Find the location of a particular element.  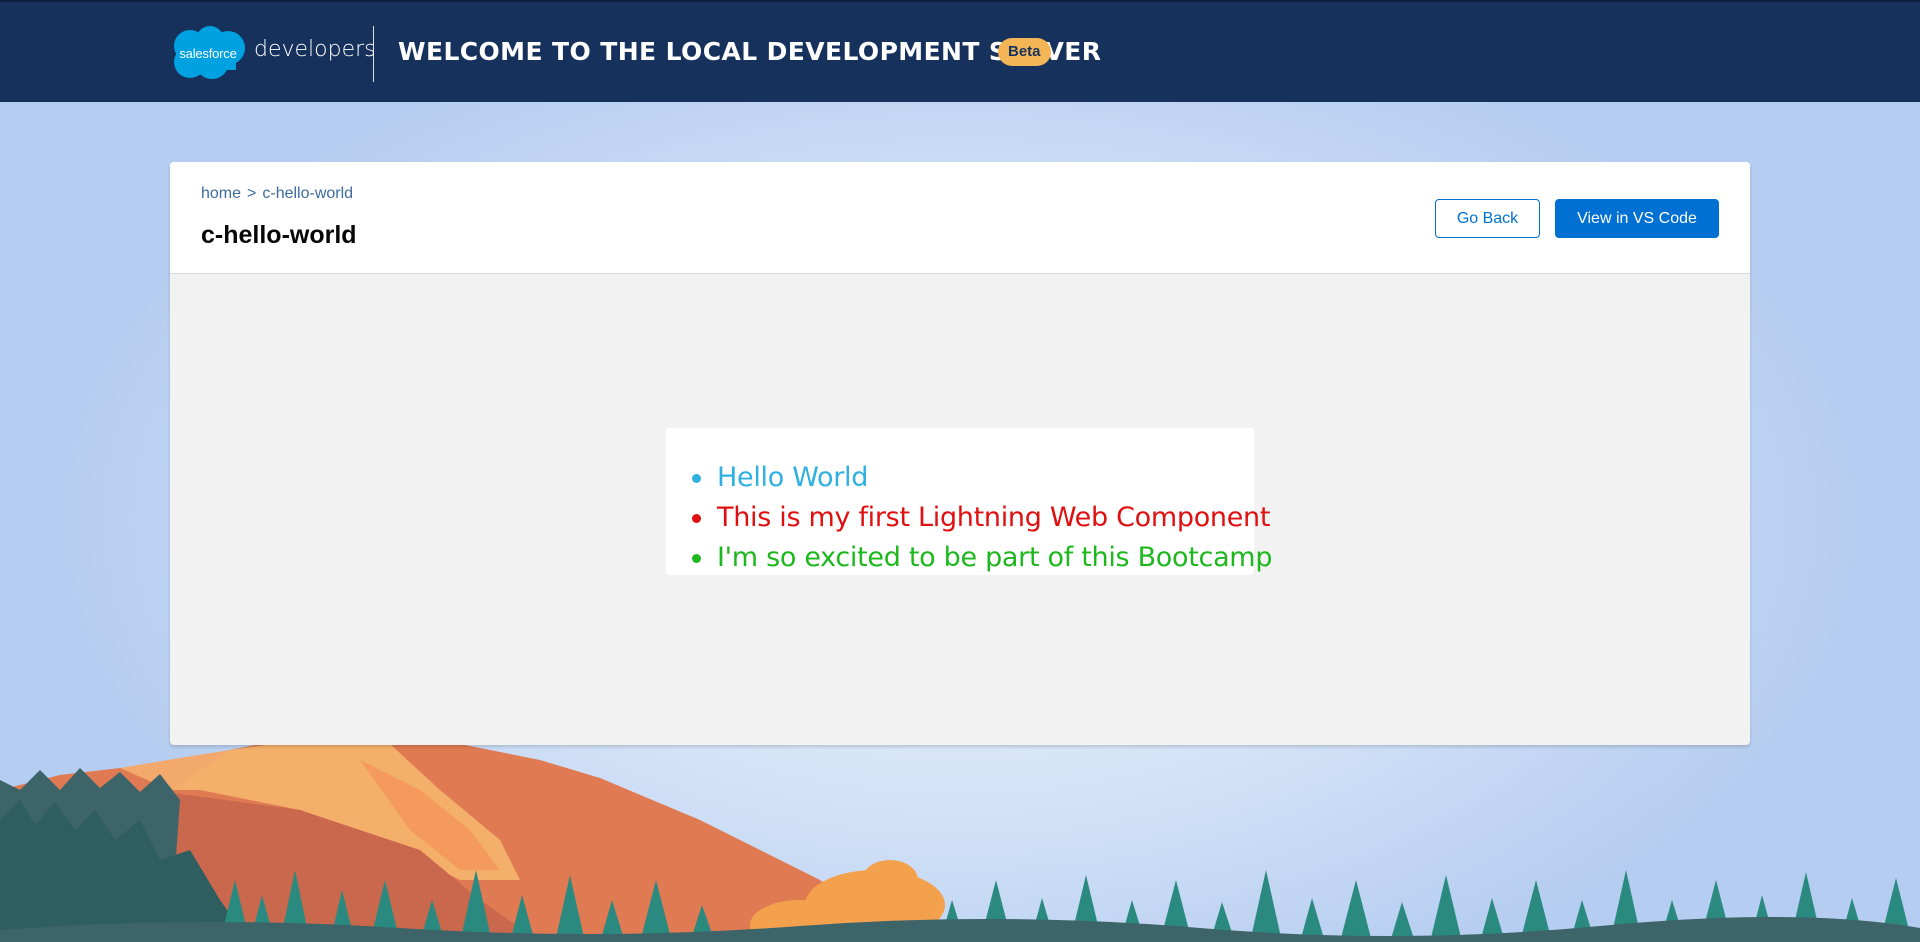

breadcrumb-current: c-hello-world is located at coordinates (307, 193).